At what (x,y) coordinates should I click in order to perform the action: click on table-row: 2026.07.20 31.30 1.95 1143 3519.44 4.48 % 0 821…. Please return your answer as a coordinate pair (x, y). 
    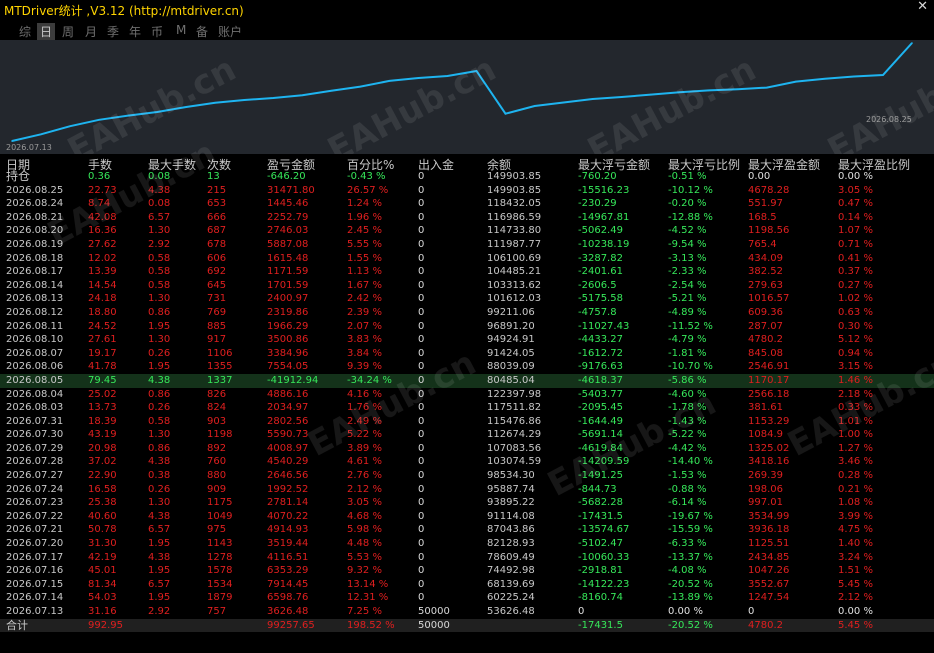
    Looking at the image, I should click on (467, 544).